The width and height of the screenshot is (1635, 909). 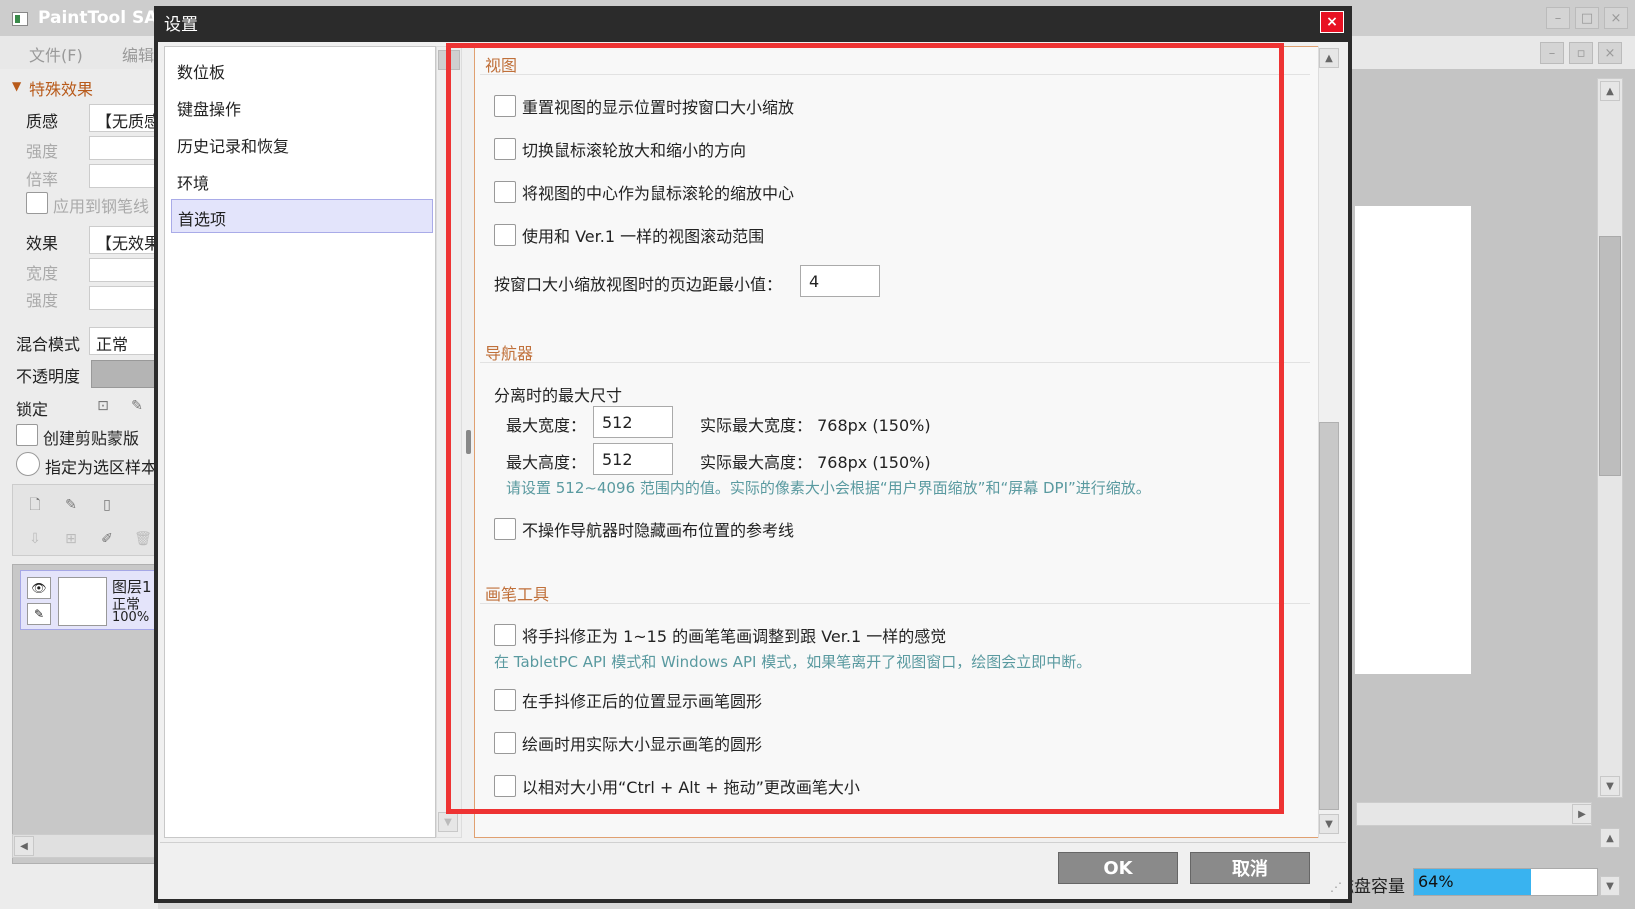 I want to click on blend-mode-select: 正常, so click(x=123, y=341).